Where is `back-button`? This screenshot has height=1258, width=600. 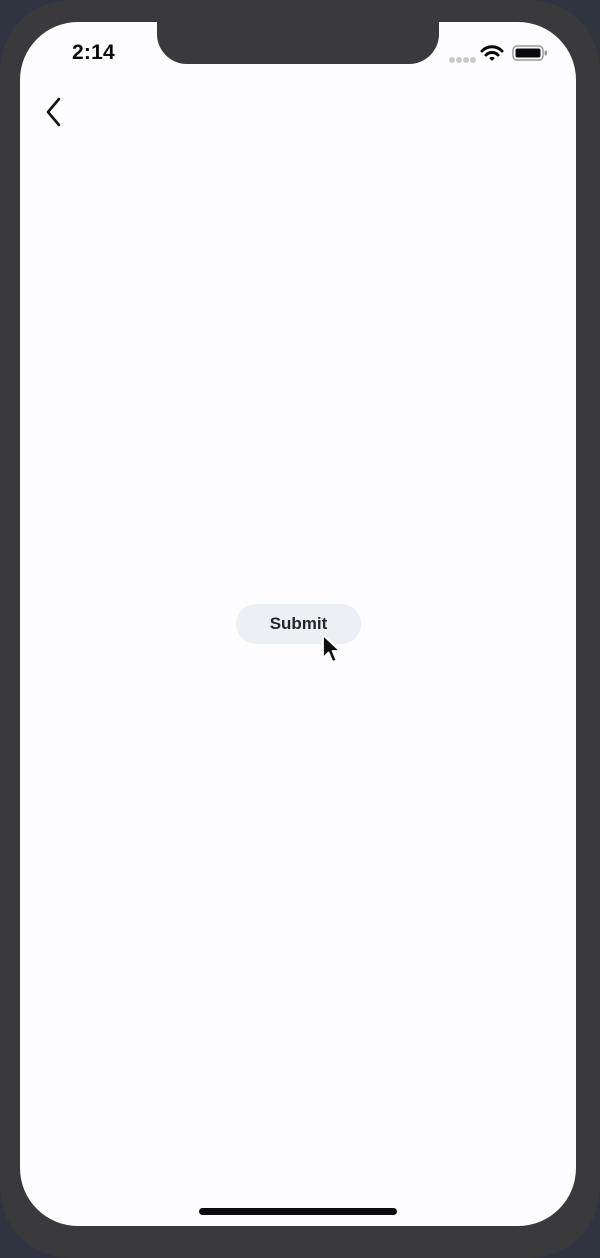
back-button is located at coordinates (54, 112).